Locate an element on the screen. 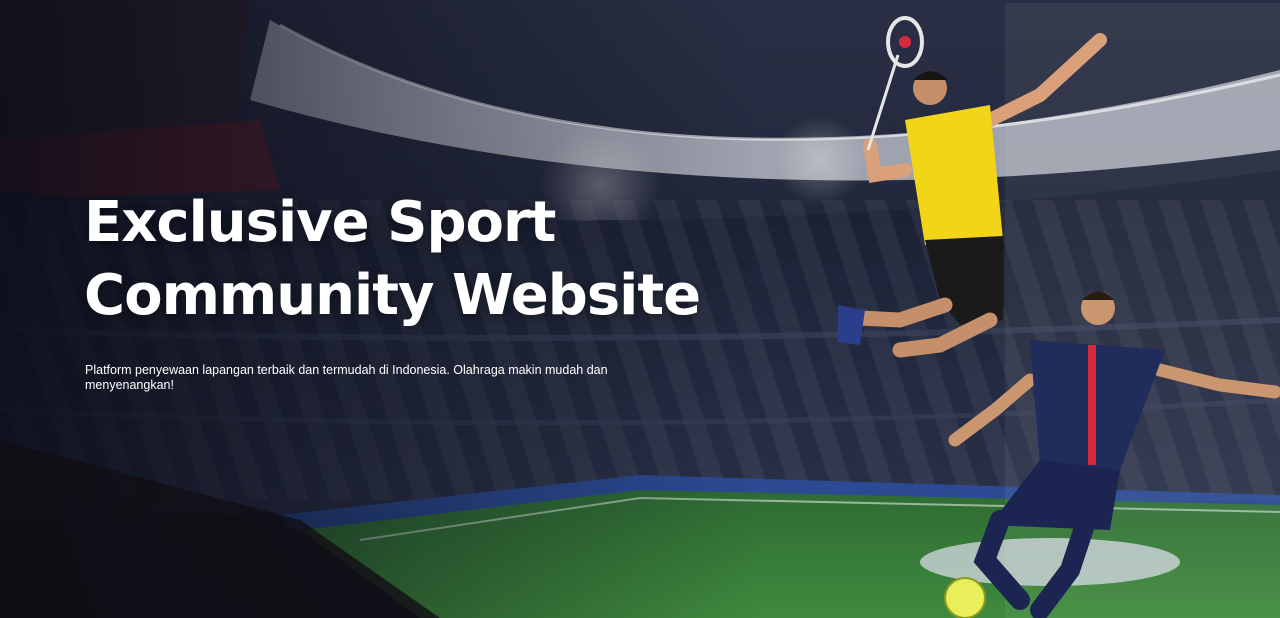  hero-title-line-2: Community Website is located at coordinates (392, 295).